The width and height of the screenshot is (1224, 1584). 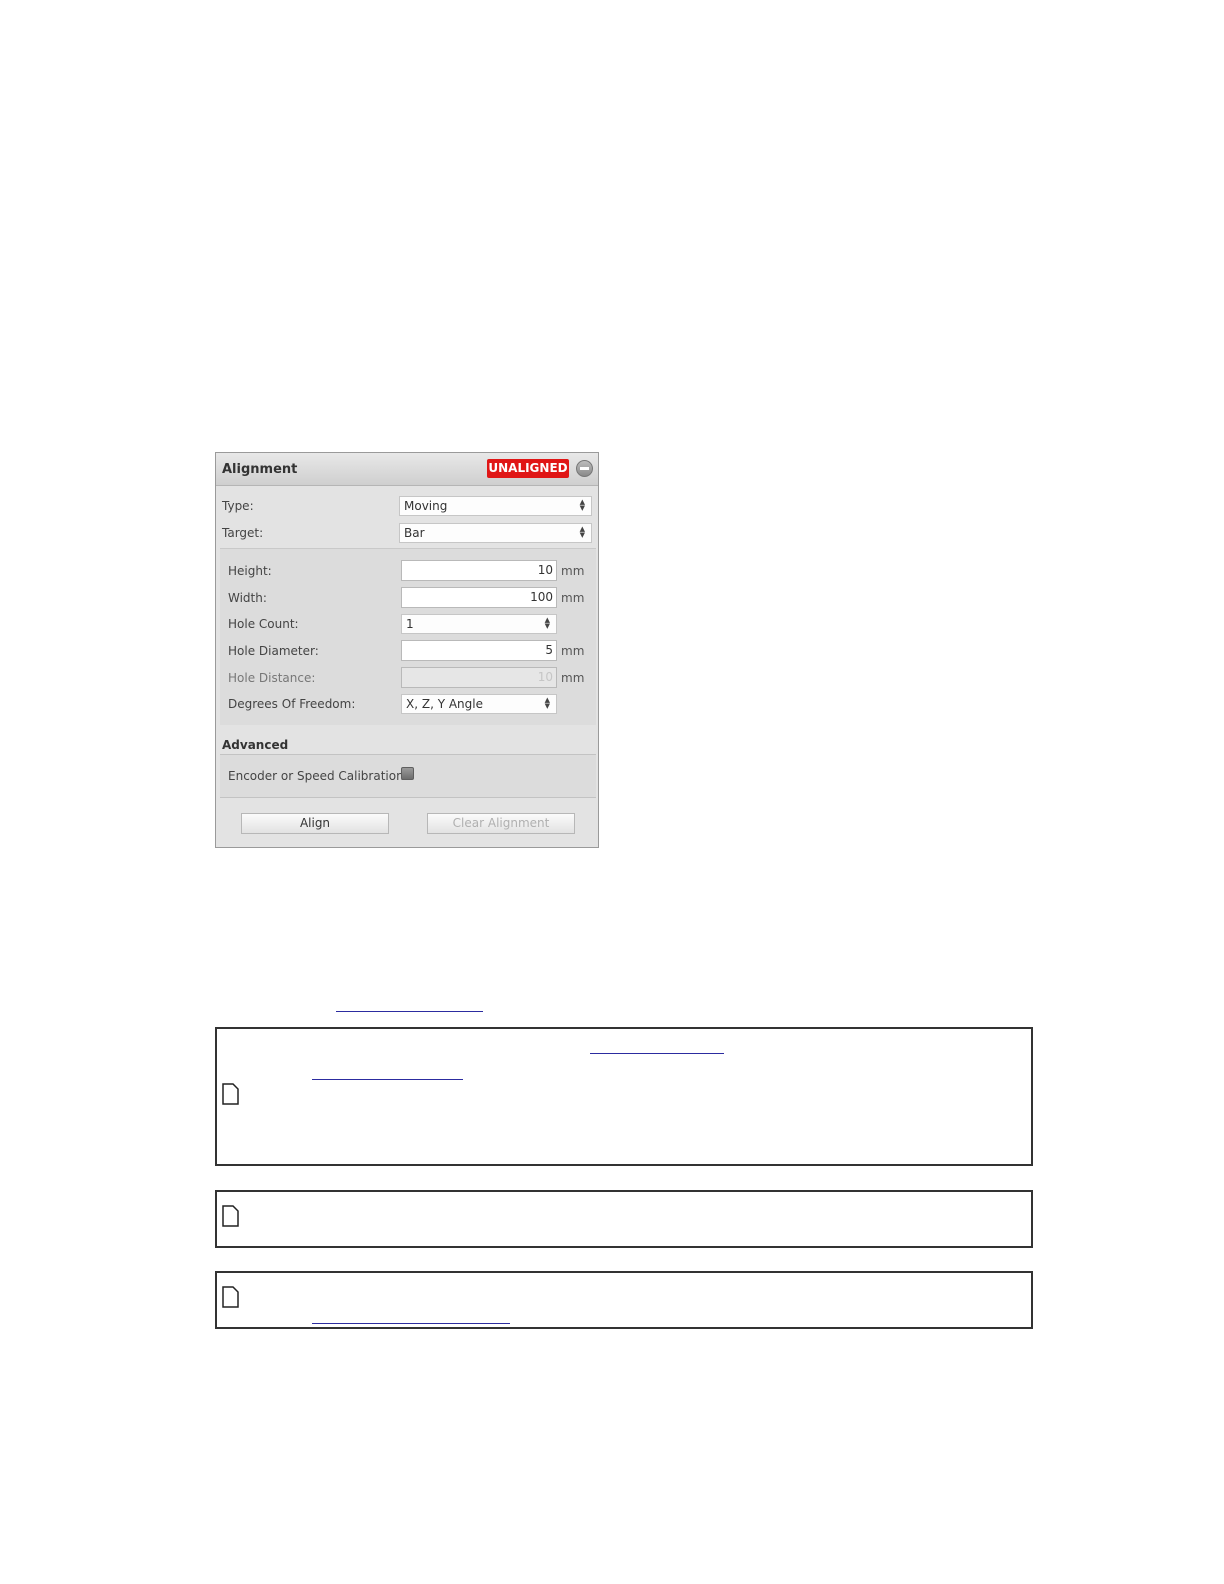 What do you see at coordinates (573, 571) in the screenshot?
I see `height-unit: mm` at bounding box center [573, 571].